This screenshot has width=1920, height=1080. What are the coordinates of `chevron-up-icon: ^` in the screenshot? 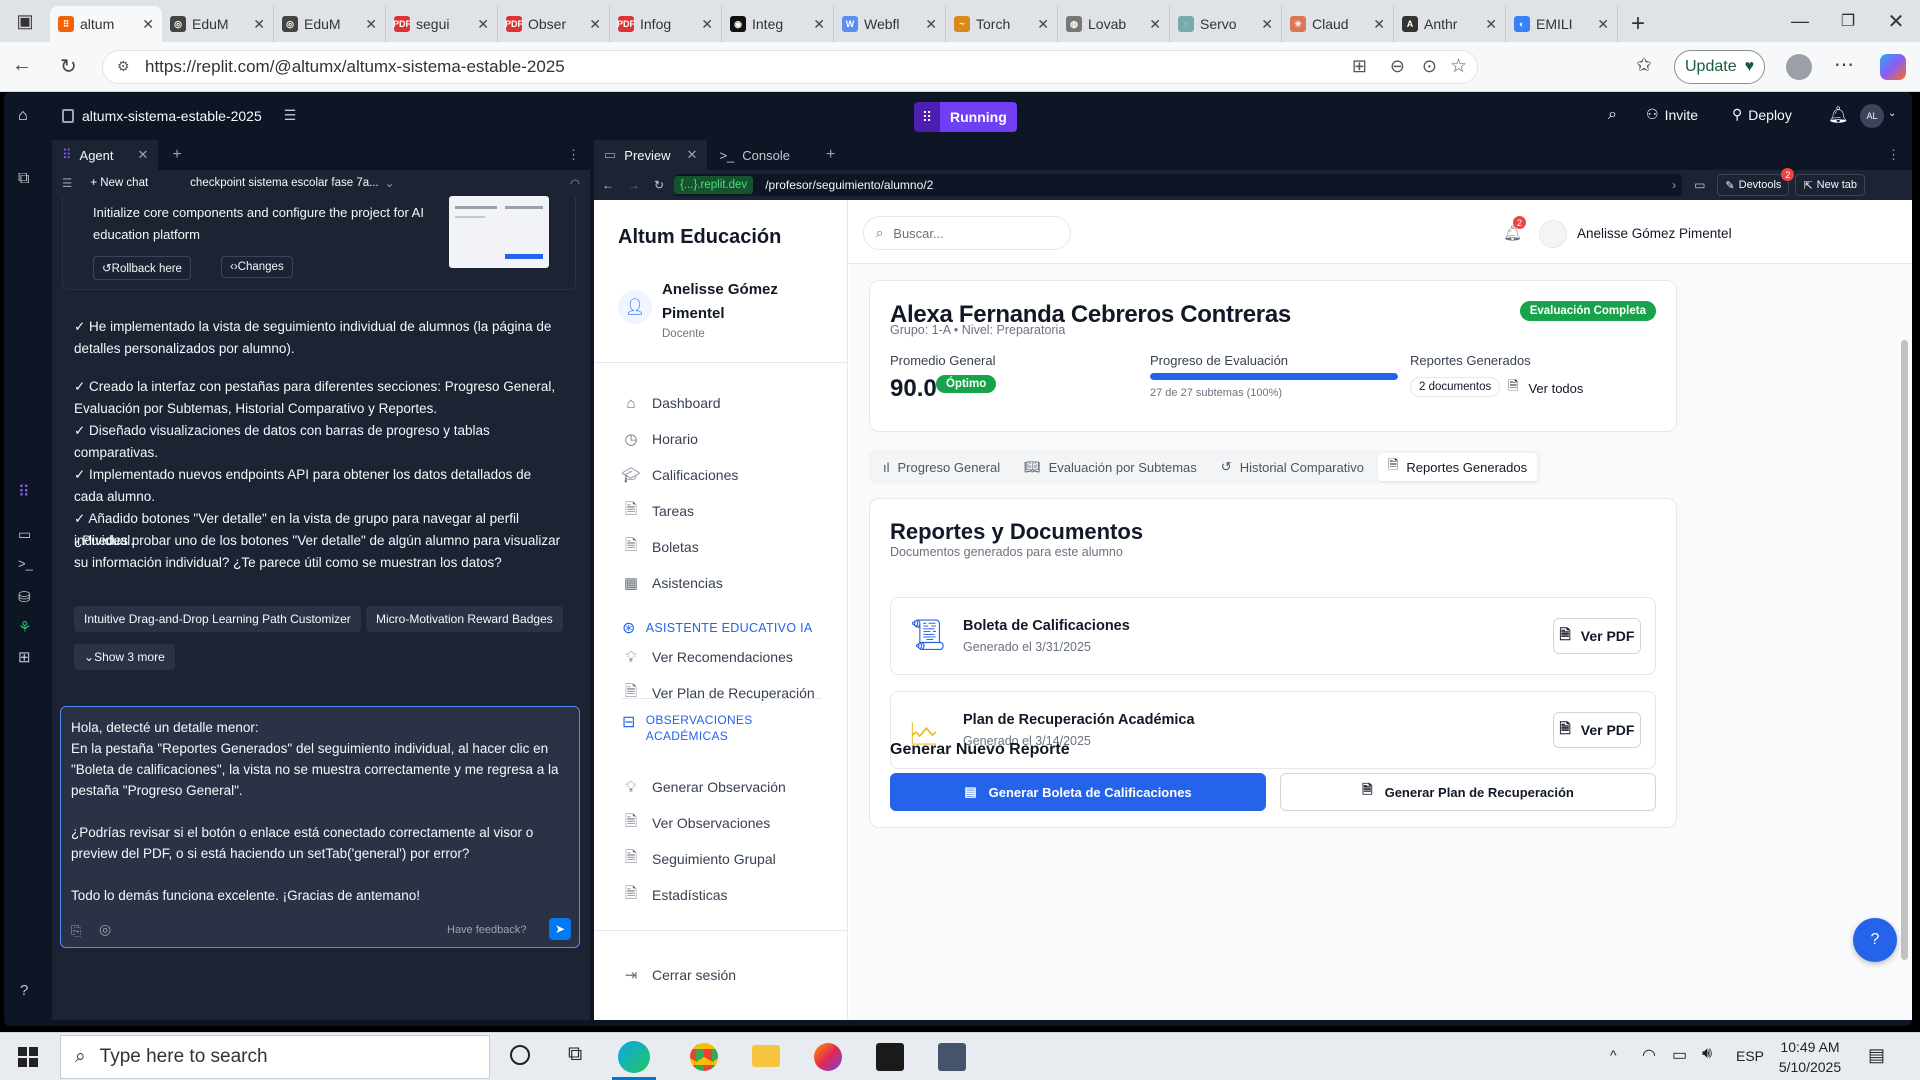 It's located at (1613, 1055).